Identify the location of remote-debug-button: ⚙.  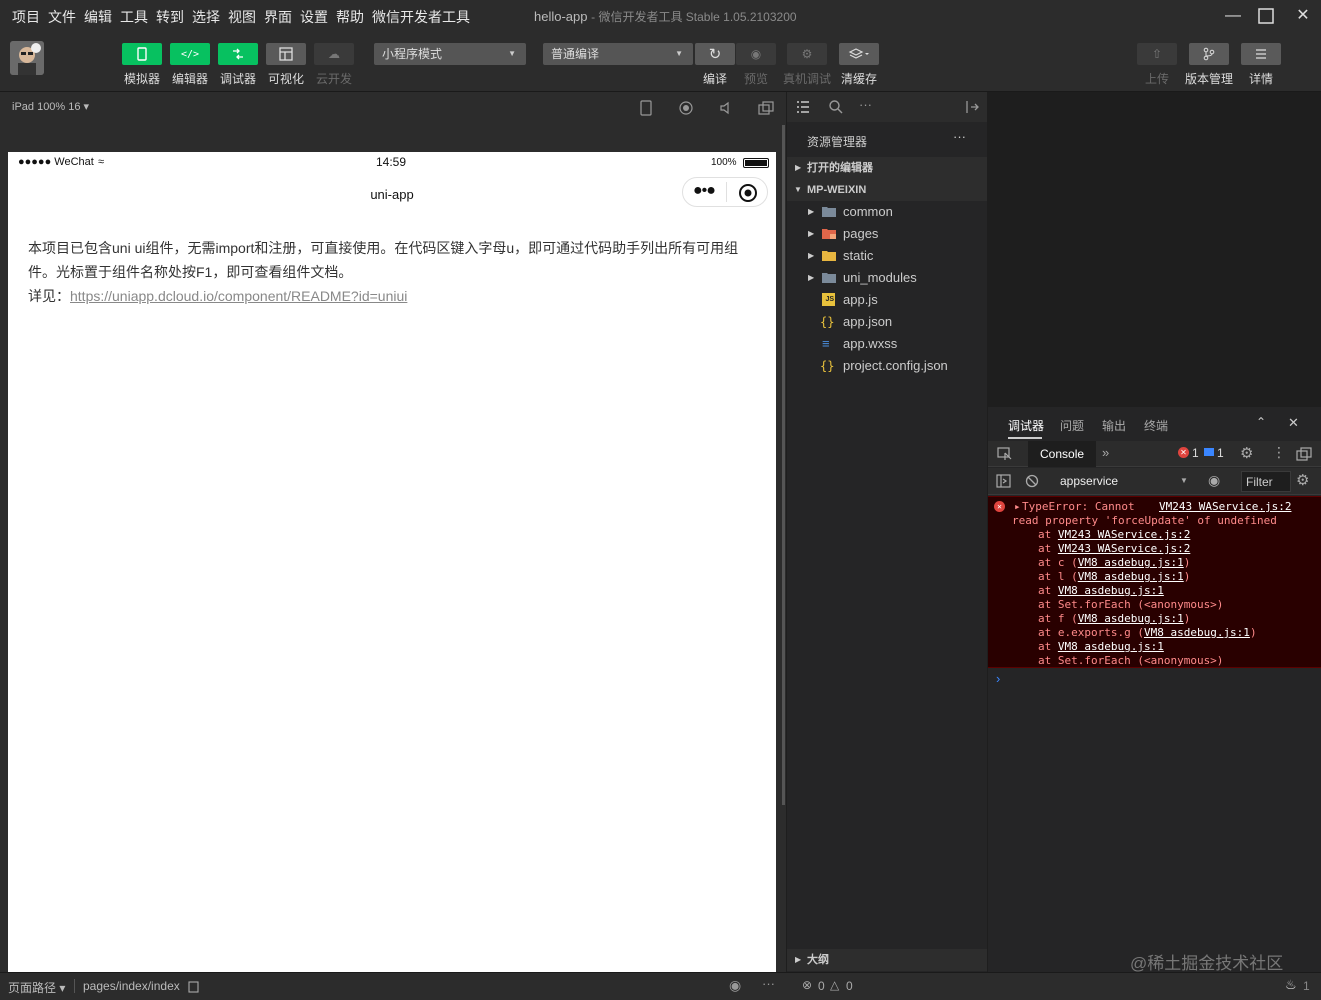
(807, 54).